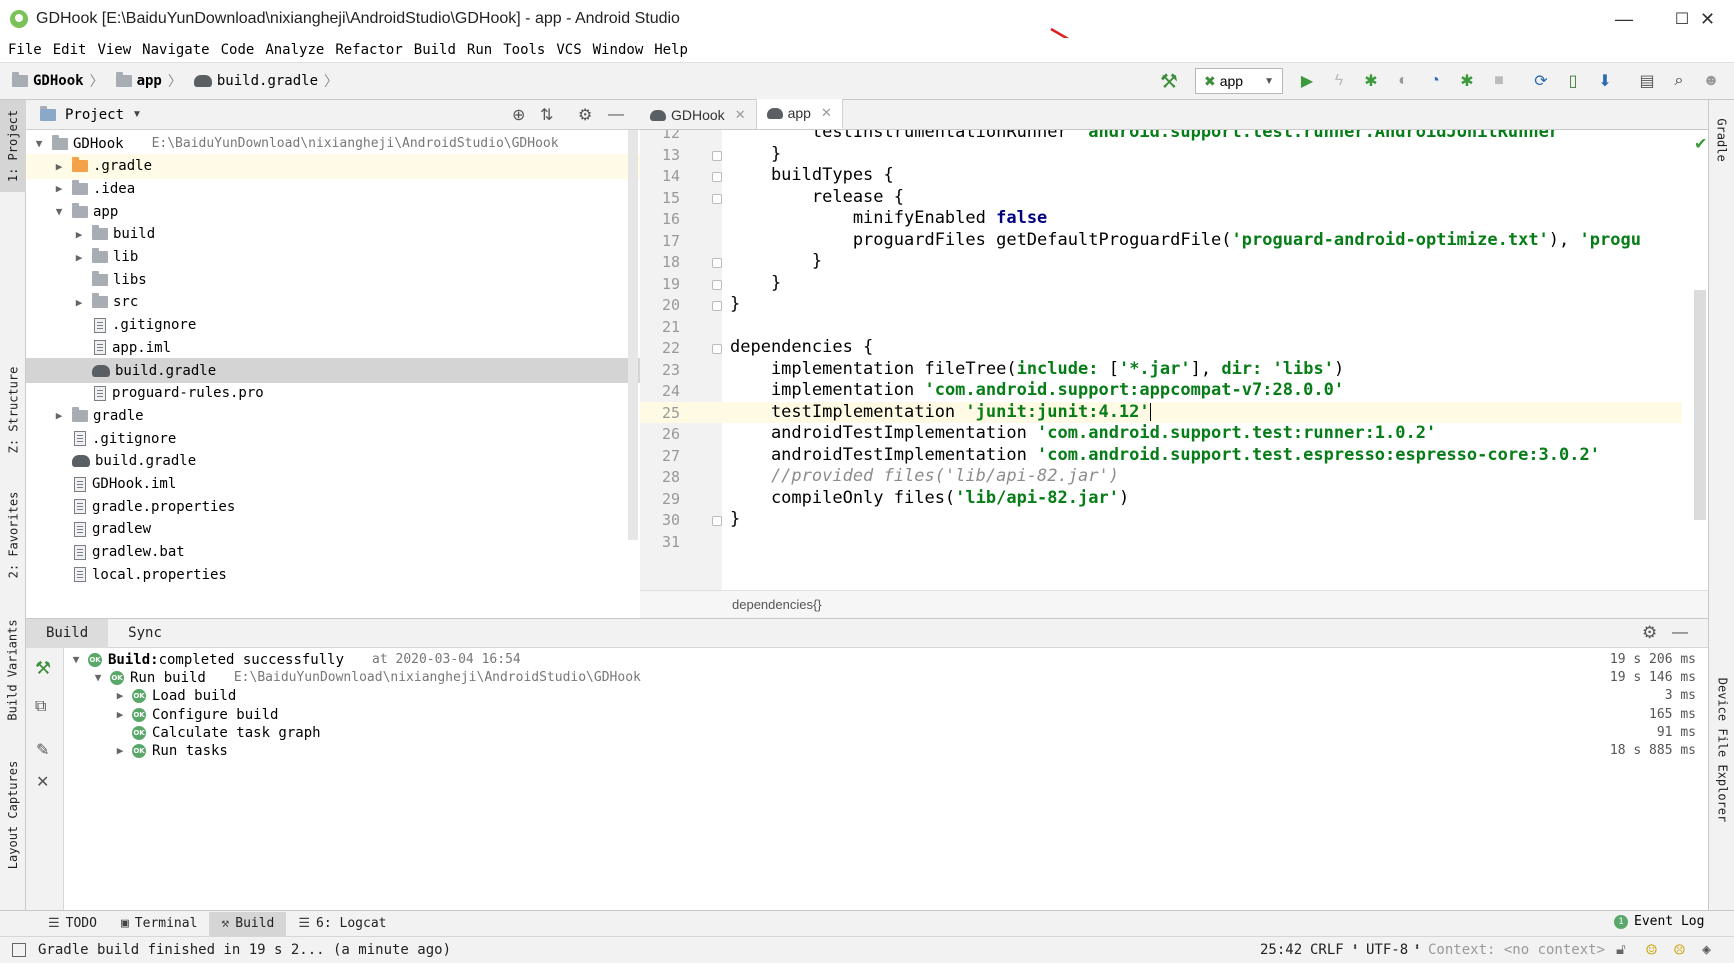 This screenshot has height=963, width=1734. I want to click on tree-item: ▶libs, so click(333, 279).